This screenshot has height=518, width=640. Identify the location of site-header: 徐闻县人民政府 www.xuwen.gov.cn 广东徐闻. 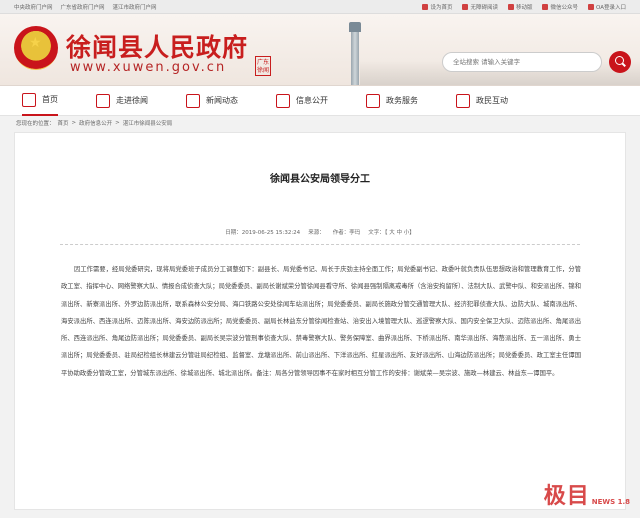
(320, 50).